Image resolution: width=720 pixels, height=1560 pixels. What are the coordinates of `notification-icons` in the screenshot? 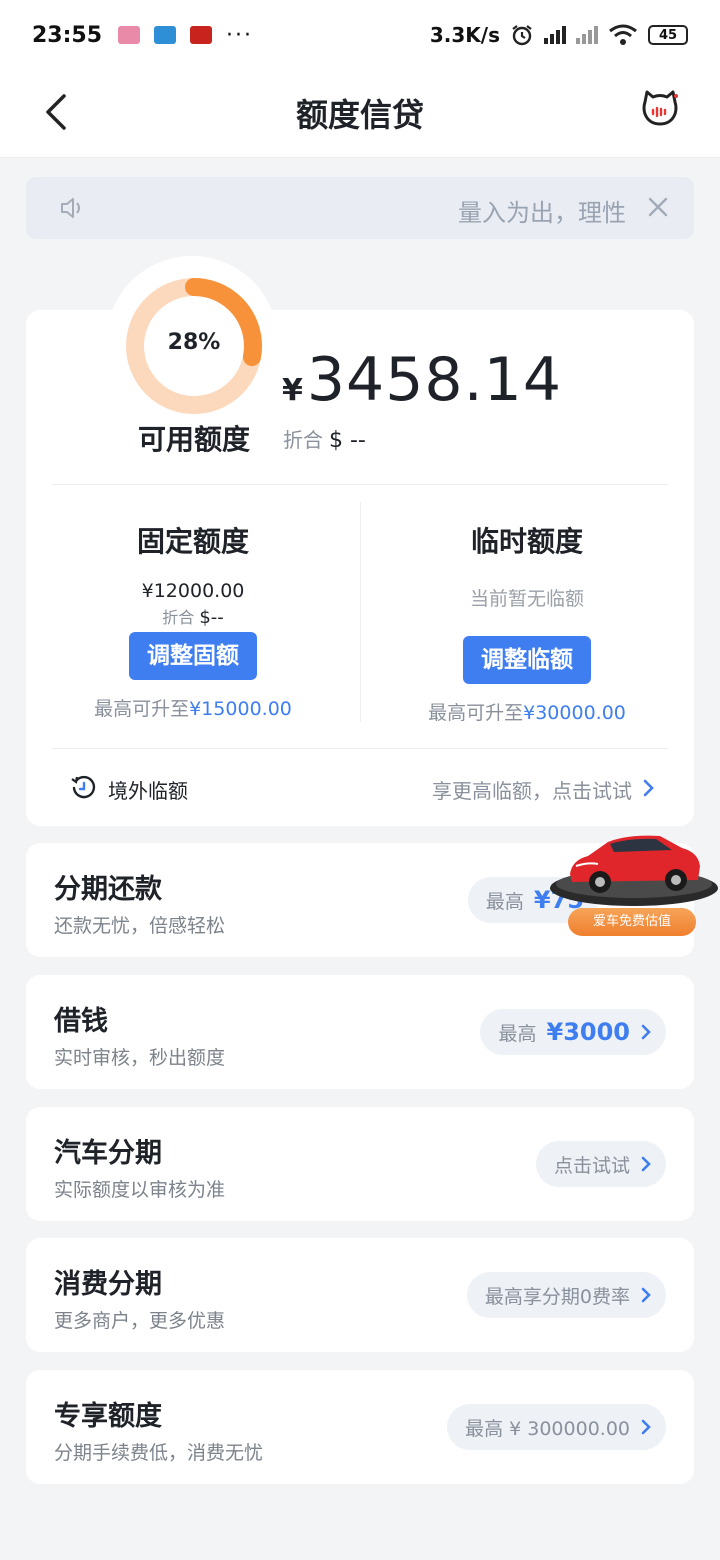 It's located at (165, 35).